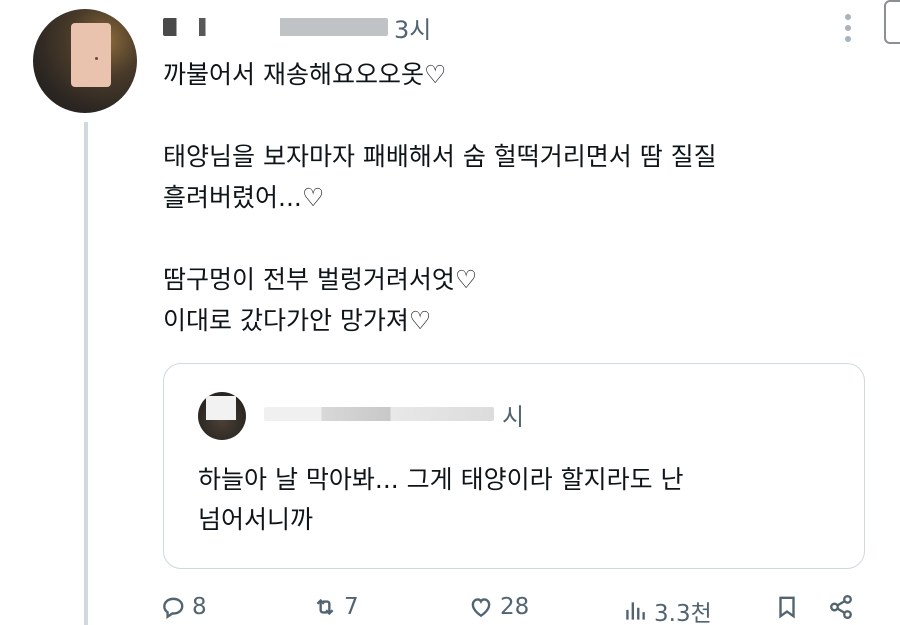  I want to click on quoted-header: 시, so click(394, 414).